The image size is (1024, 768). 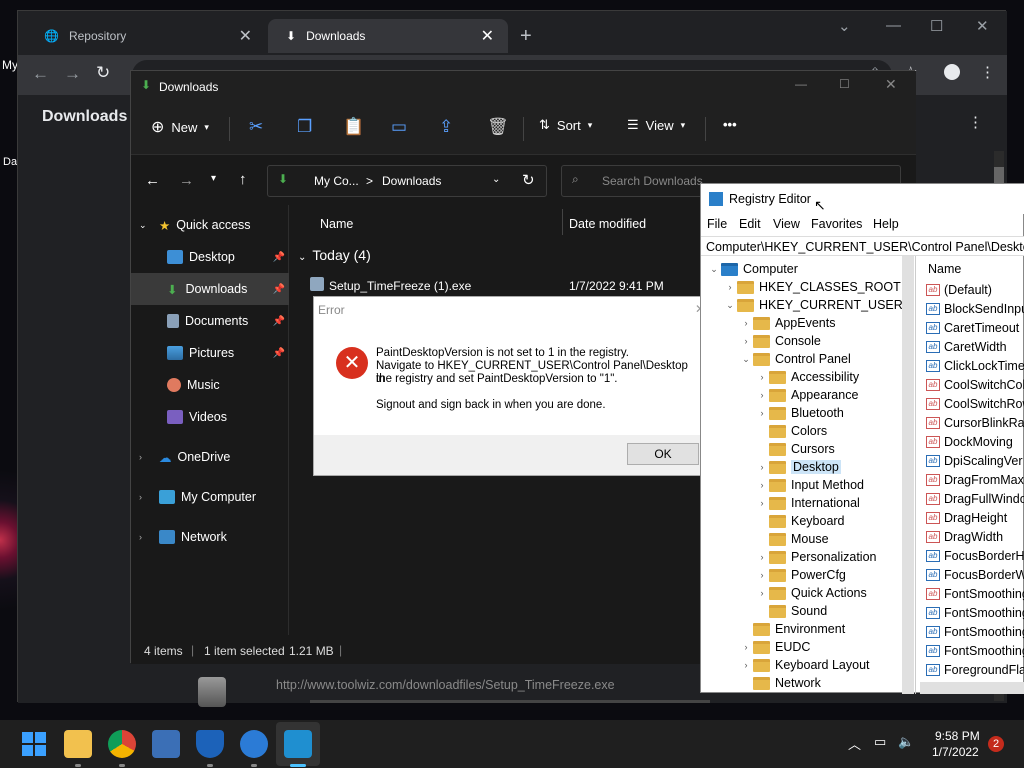 I want to click on registry-key: ⌄ Computer, so click(x=752, y=269).